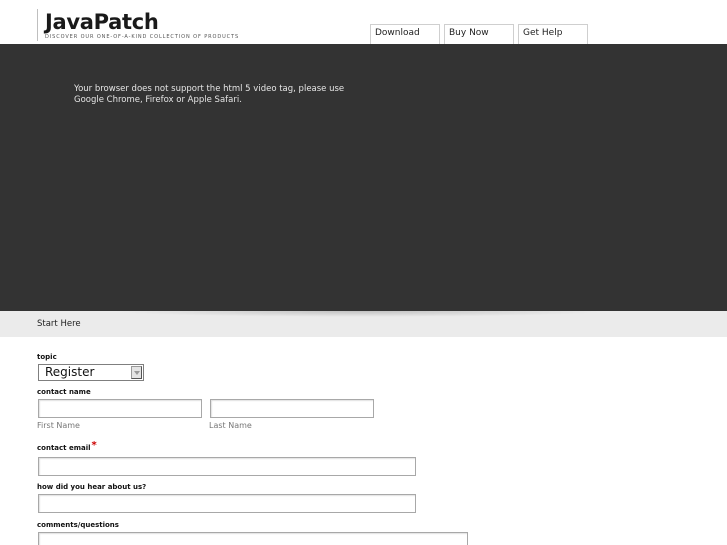 Image resolution: width=727 pixels, height=545 pixels. What do you see at coordinates (102, 22) in the screenshot?
I see `site-logo: JavaPatch` at bounding box center [102, 22].